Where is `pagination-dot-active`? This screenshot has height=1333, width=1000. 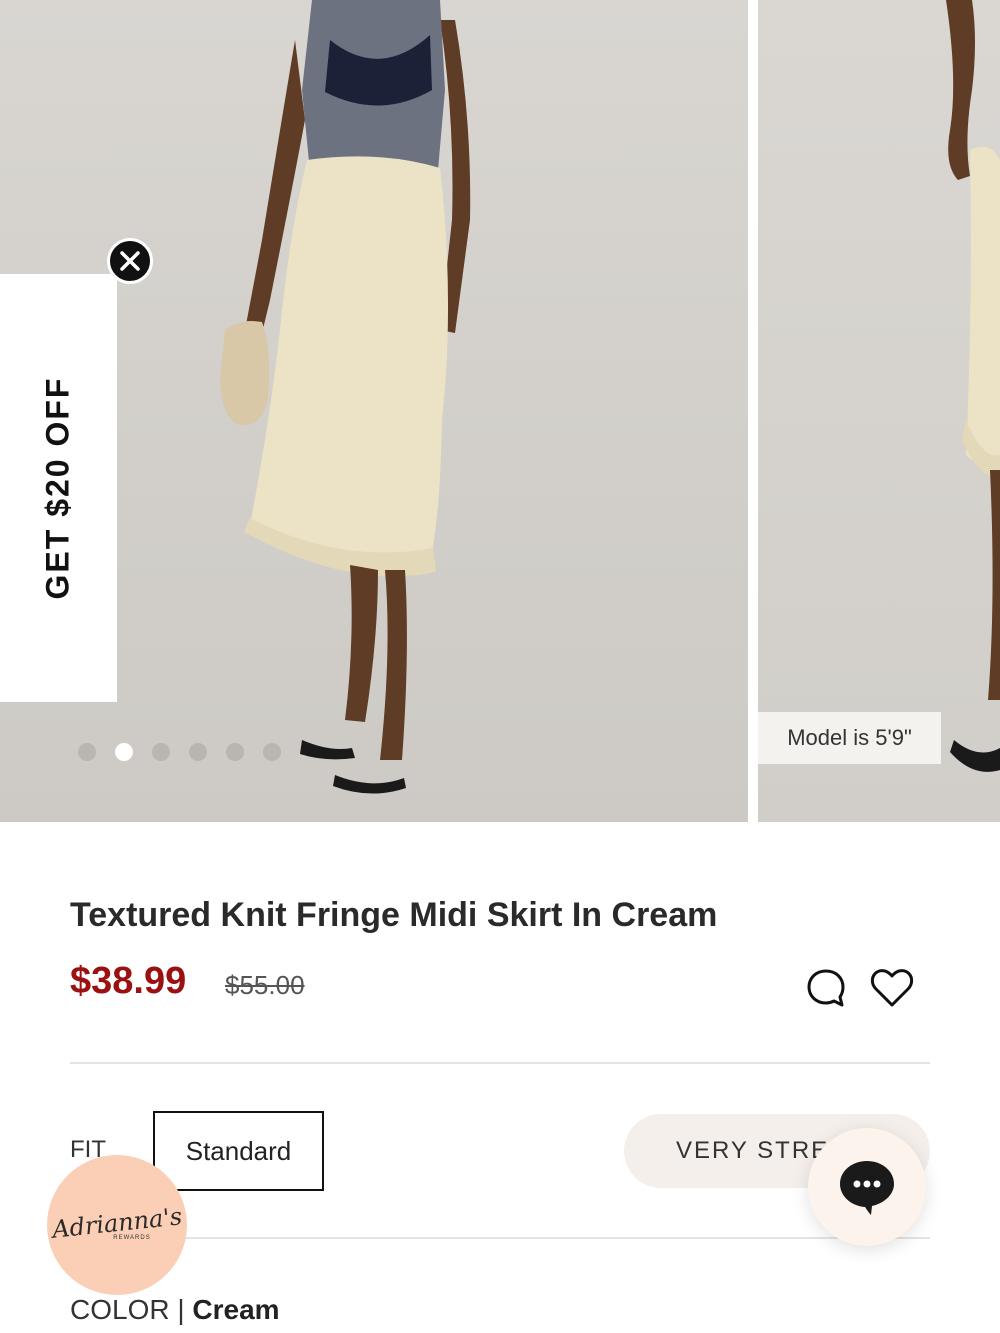 pagination-dot-active is located at coordinates (124, 752).